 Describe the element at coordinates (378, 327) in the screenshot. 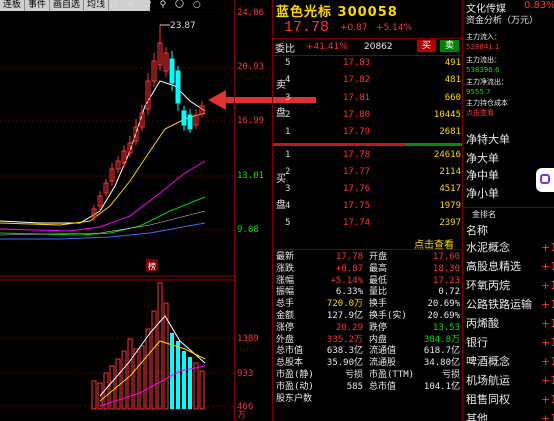

I see `stat-label: 跌停` at that location.